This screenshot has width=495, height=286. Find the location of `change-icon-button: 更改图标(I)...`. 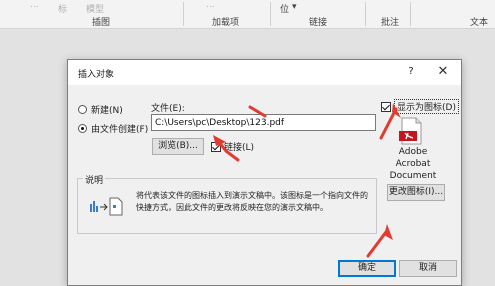

change-icon-button: 更改图标(I)... is located at coordinates (416, 192).